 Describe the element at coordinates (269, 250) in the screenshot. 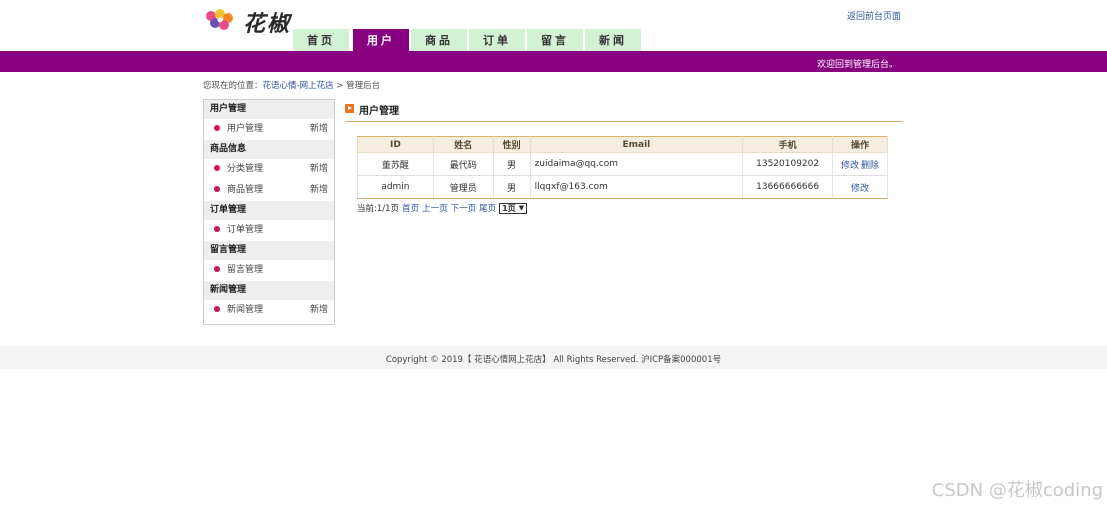

I see `sidebar-section-messages: 留言管理` at that location.